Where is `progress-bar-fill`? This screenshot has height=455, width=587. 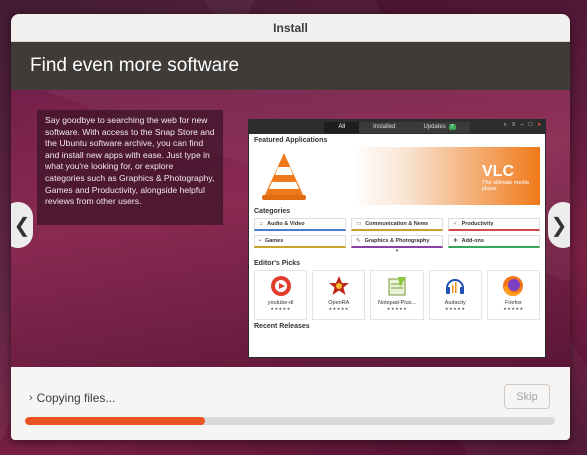
progress-bar-fill is located at coordinates (115, 421).